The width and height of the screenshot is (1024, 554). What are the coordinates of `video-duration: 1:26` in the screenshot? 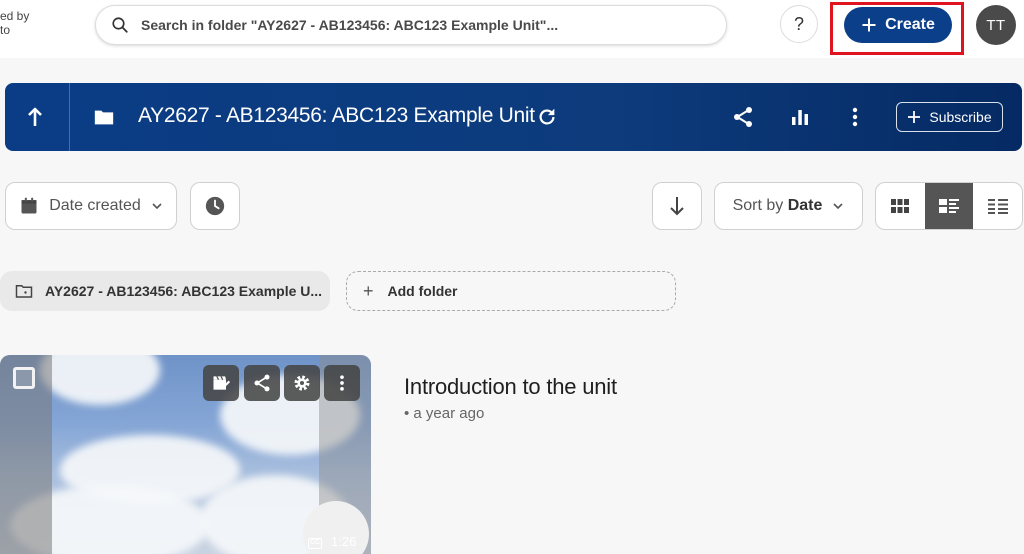 It's located at (344, 541).